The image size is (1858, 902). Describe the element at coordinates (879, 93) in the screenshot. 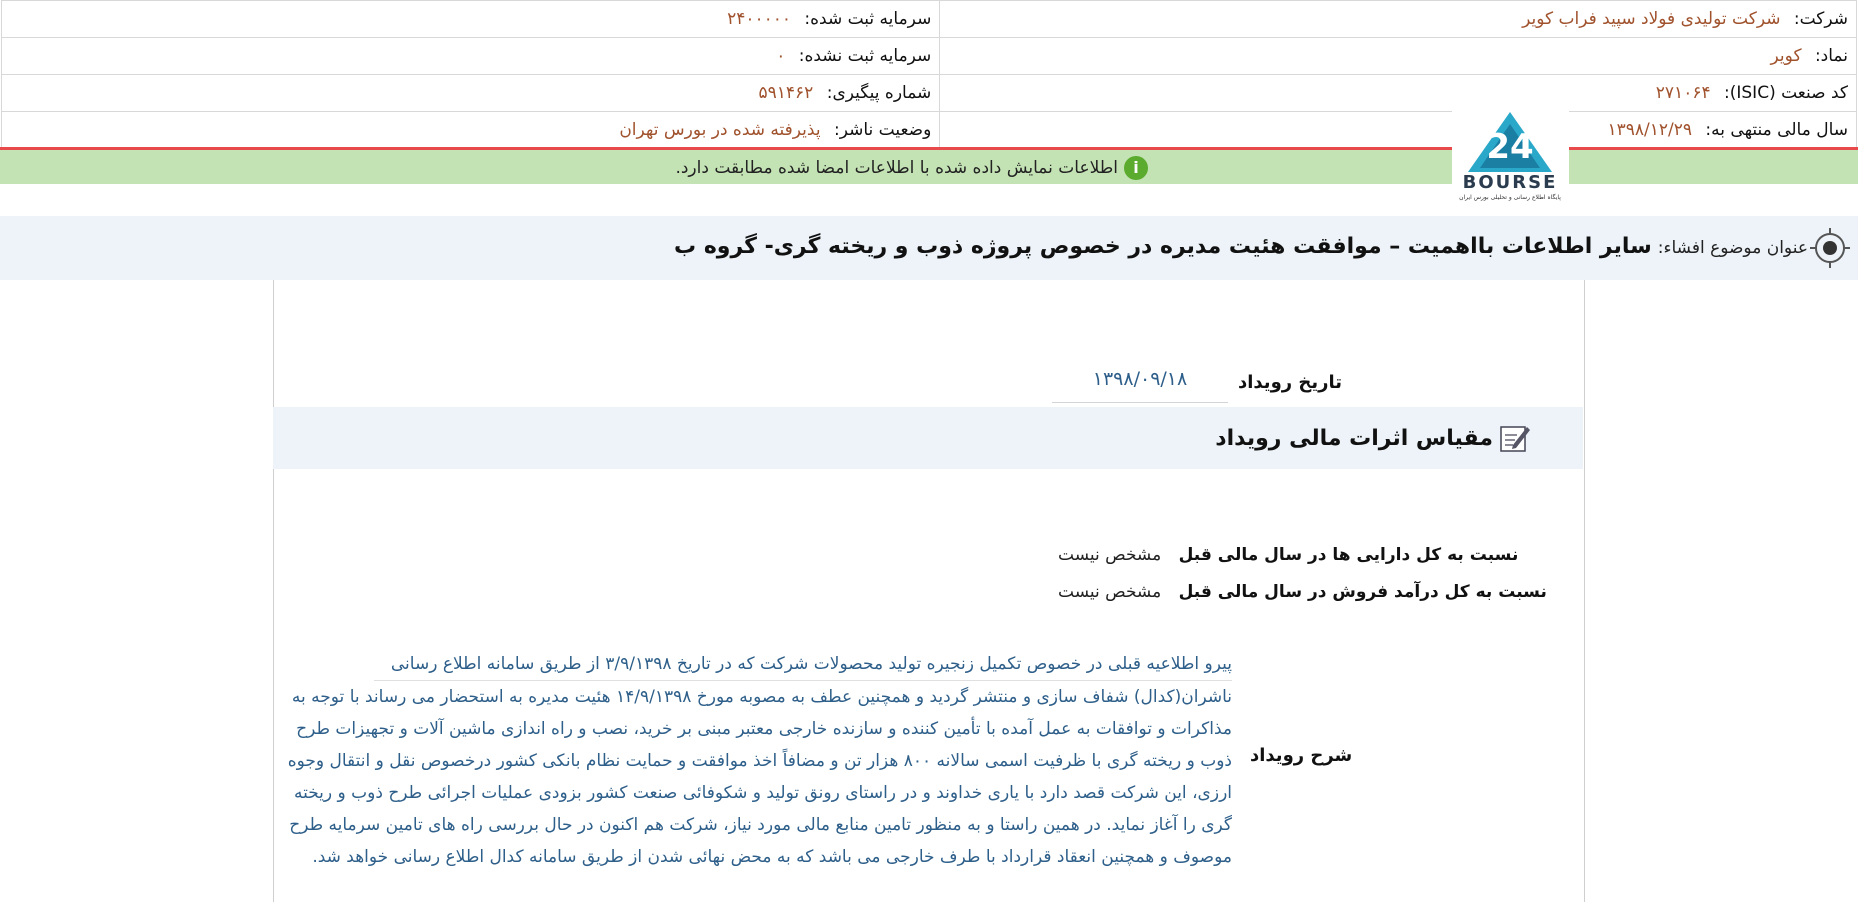

I see `tracking-label: شماره پیگیری:` at that location.